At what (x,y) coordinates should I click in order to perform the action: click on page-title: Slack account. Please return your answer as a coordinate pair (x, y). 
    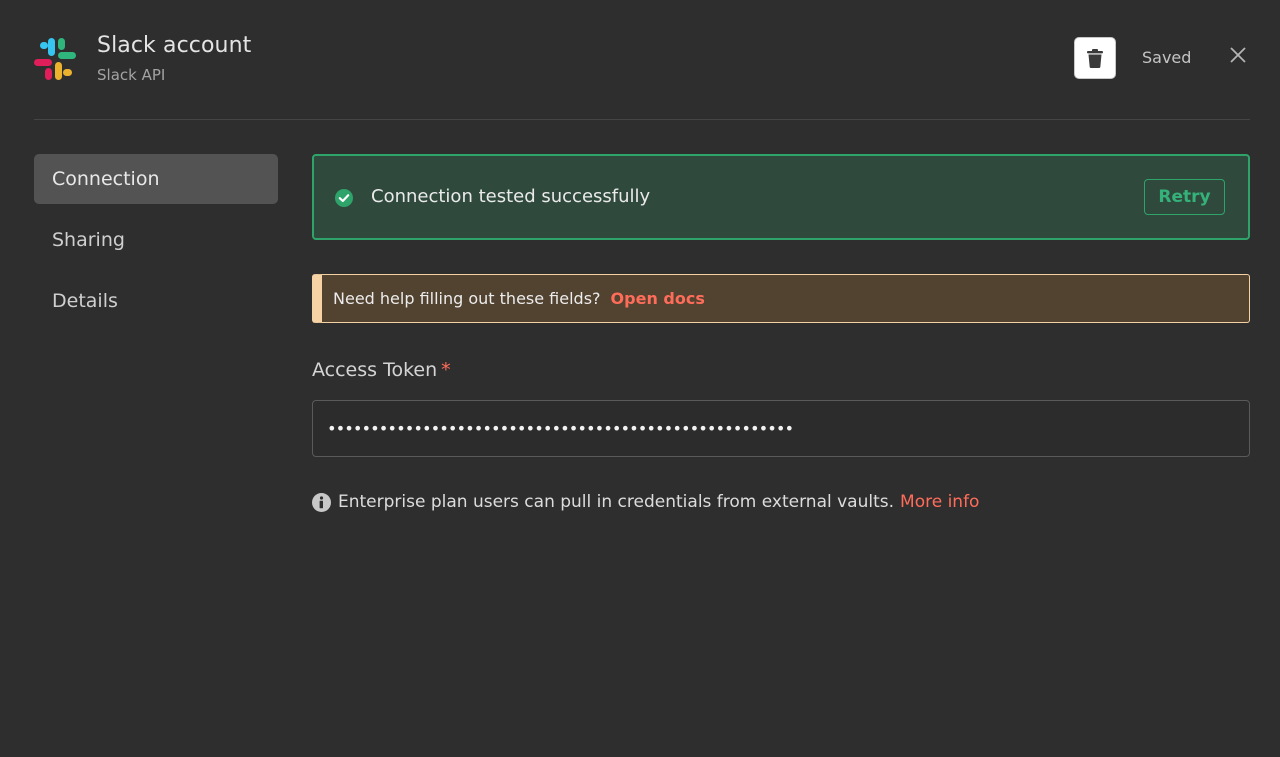
    Looking at the image, I should click on (174, 45).